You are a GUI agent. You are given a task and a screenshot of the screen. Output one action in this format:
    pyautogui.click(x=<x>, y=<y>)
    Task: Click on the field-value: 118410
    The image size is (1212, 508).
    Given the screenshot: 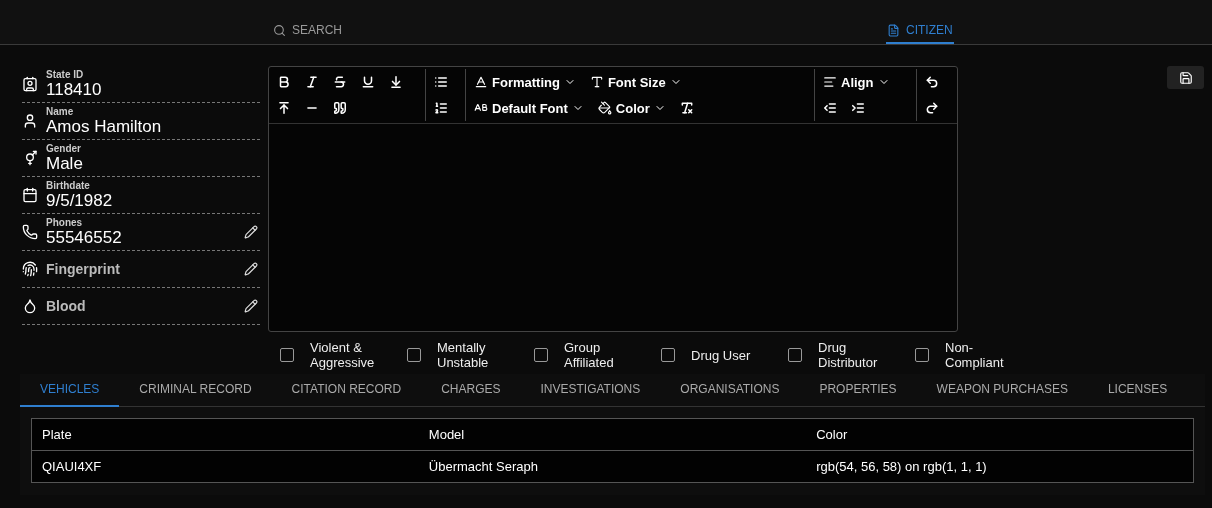 What is the action you would take?
    pyautogui.click(x=74, y=89)
    